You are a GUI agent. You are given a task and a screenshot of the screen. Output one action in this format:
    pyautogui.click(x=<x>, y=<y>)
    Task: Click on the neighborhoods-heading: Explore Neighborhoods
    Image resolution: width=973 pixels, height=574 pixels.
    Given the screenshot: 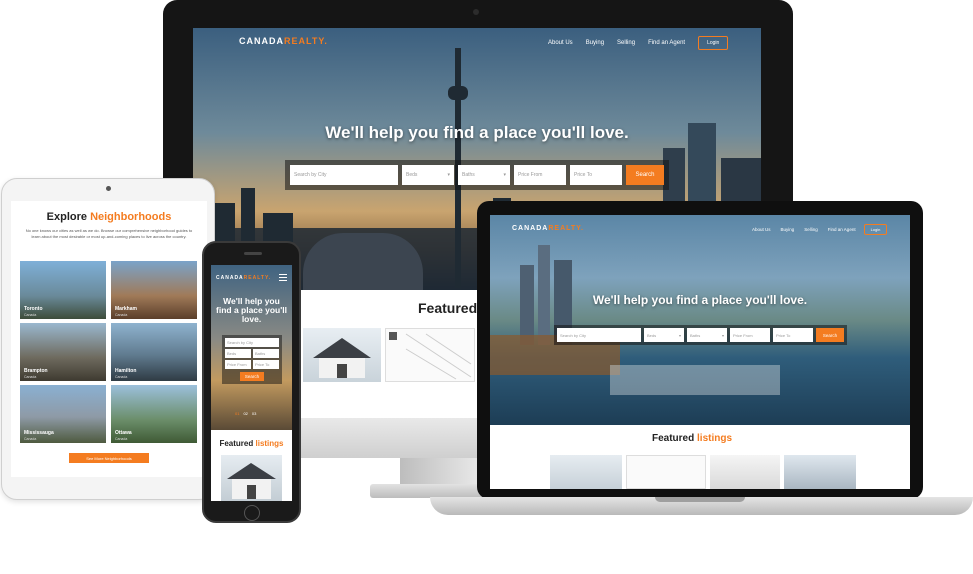 What is the action you would take?
    pyautogui.click(x=109, y=217)
    